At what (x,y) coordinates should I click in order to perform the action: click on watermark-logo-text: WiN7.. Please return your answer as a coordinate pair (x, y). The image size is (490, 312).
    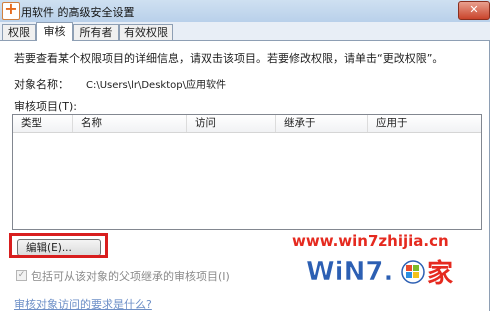
    Looking at the image, I should click on (349, 272).